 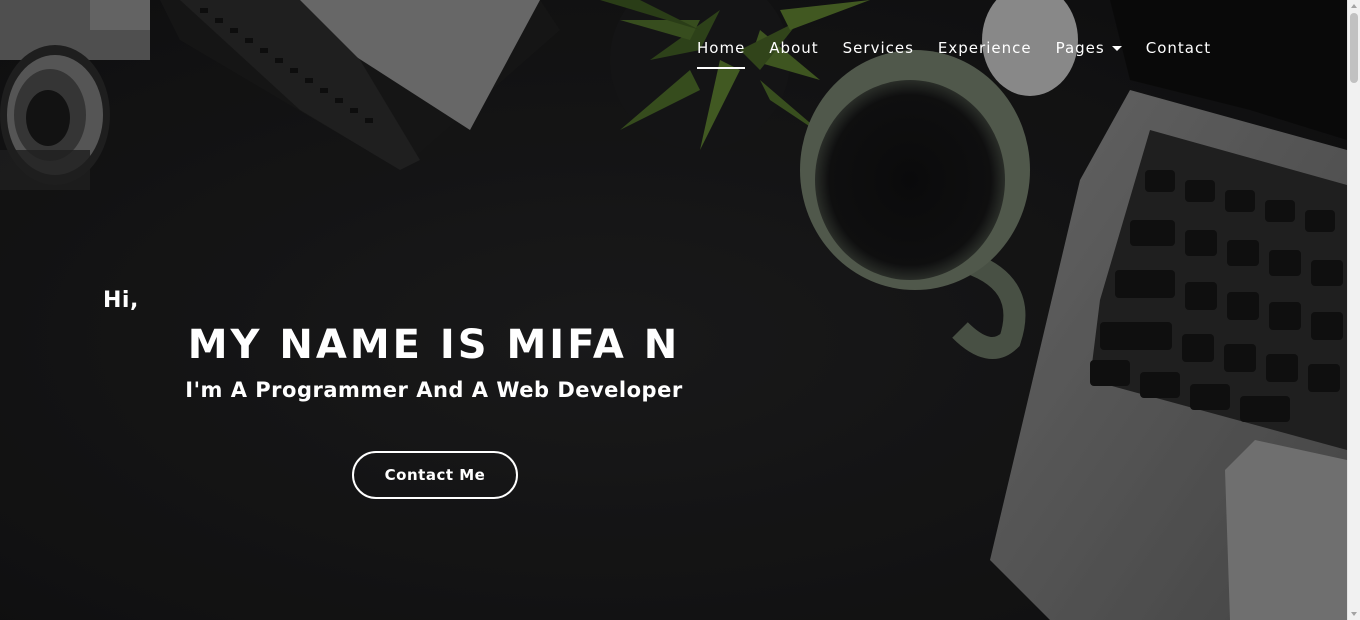 What do you see at coordinates (721, 48) in the screenshot?
I see `nav-link-label: Home` at bounding box center [721, 48].